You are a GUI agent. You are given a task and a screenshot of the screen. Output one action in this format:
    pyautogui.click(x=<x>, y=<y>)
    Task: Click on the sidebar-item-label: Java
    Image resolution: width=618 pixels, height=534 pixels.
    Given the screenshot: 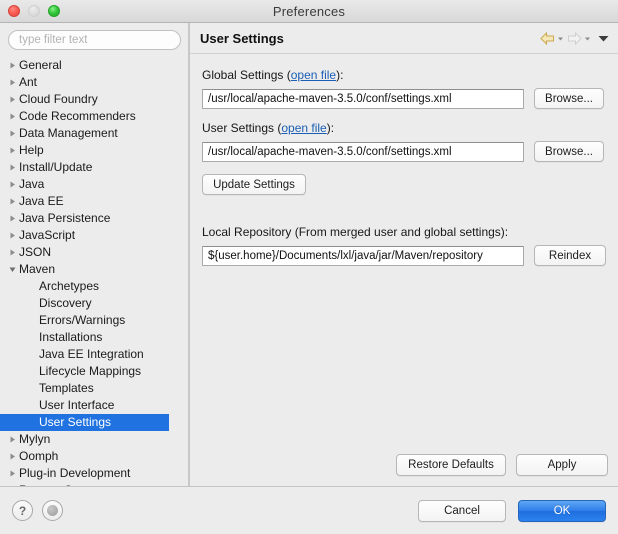 What is the action you would take?
    pyautogui.click(x=32, y=184)
    